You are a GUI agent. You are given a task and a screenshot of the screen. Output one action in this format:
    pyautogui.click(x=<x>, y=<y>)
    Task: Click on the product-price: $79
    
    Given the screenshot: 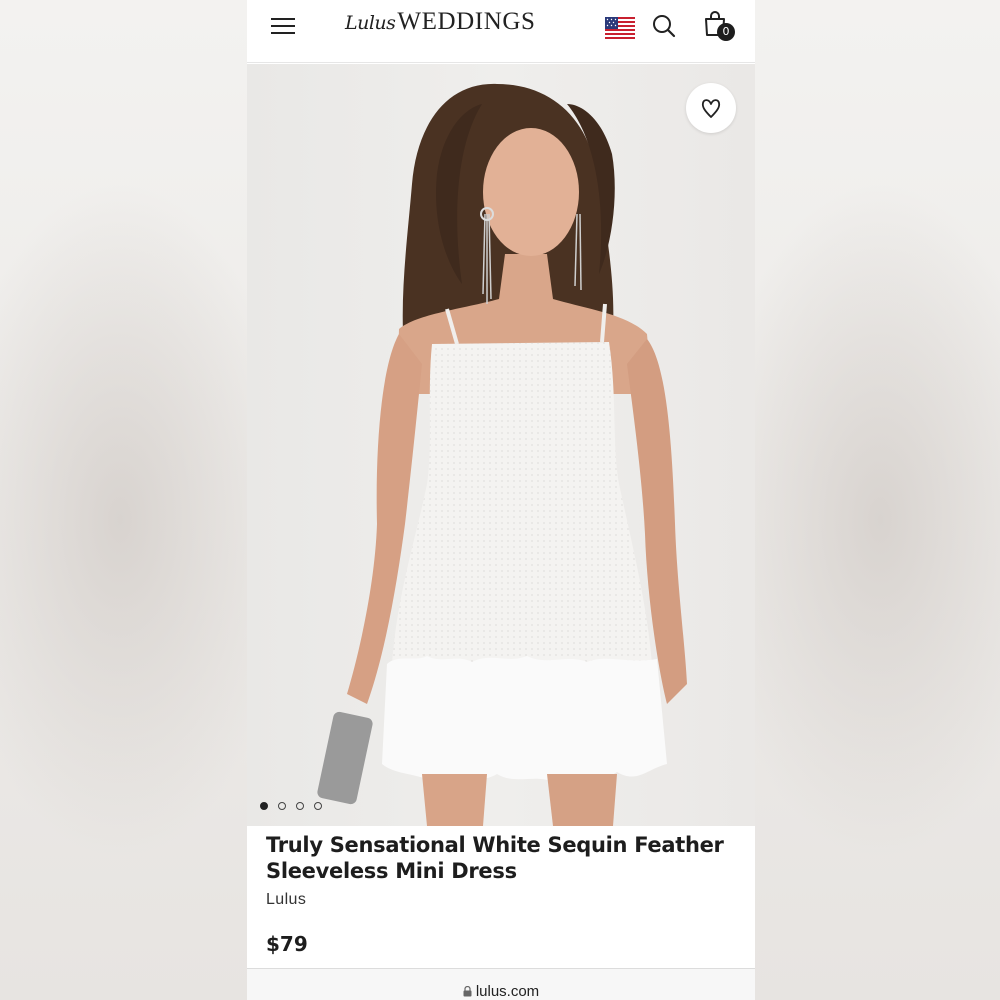 What is the action you would take?
    pyautogui.click(x=287, y=944)
    